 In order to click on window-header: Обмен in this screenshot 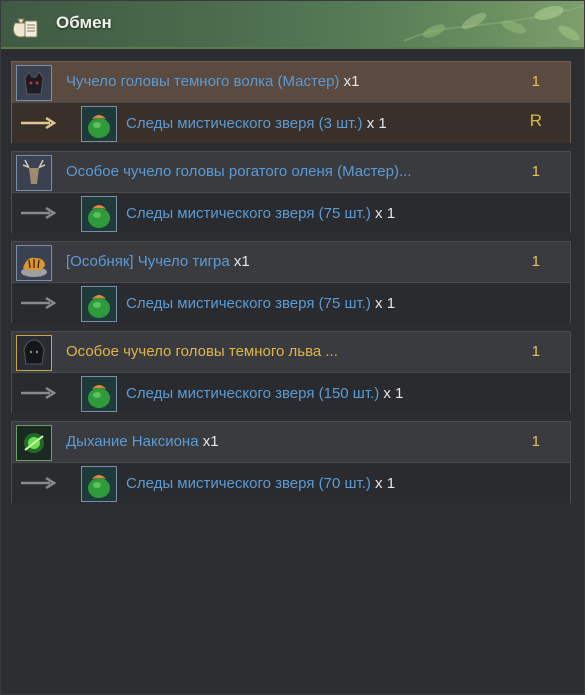, I will do `click(292, 25)`.